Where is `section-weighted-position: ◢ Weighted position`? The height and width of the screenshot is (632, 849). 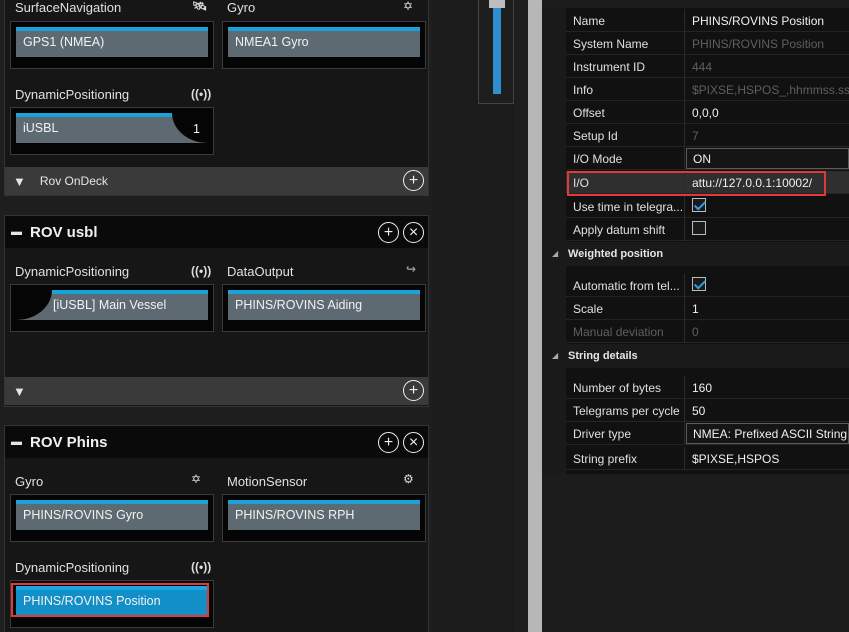
section-weighted-position: ◢ Weighted position is located at coordinates (695, 254).